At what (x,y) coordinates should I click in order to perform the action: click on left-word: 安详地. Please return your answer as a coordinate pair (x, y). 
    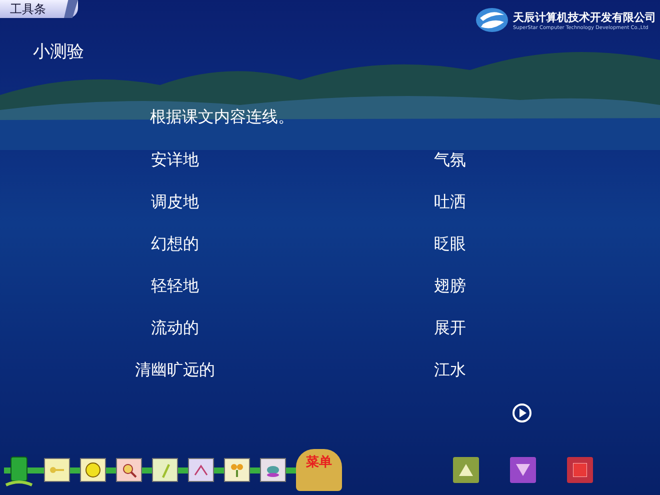
    Looking at the image, I should click on (175, 171).